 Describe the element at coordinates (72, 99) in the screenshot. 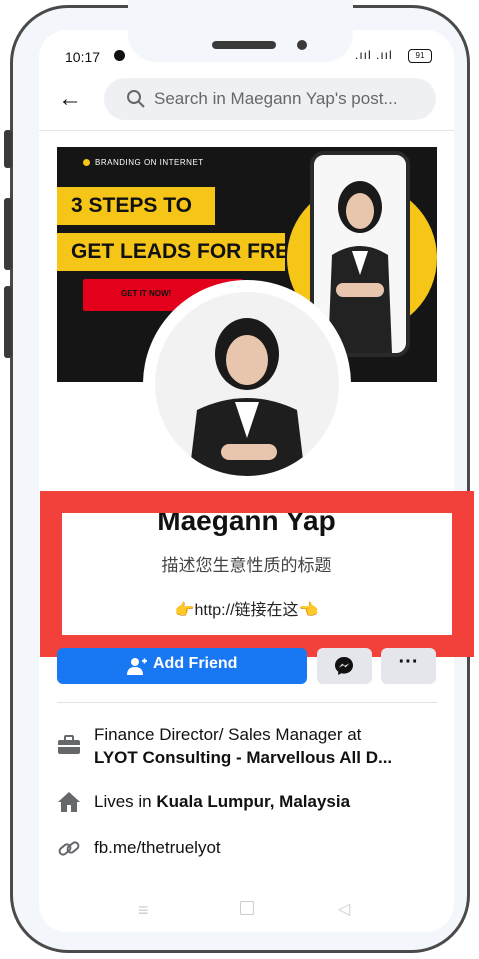

I see `back-button: ←` at that location.